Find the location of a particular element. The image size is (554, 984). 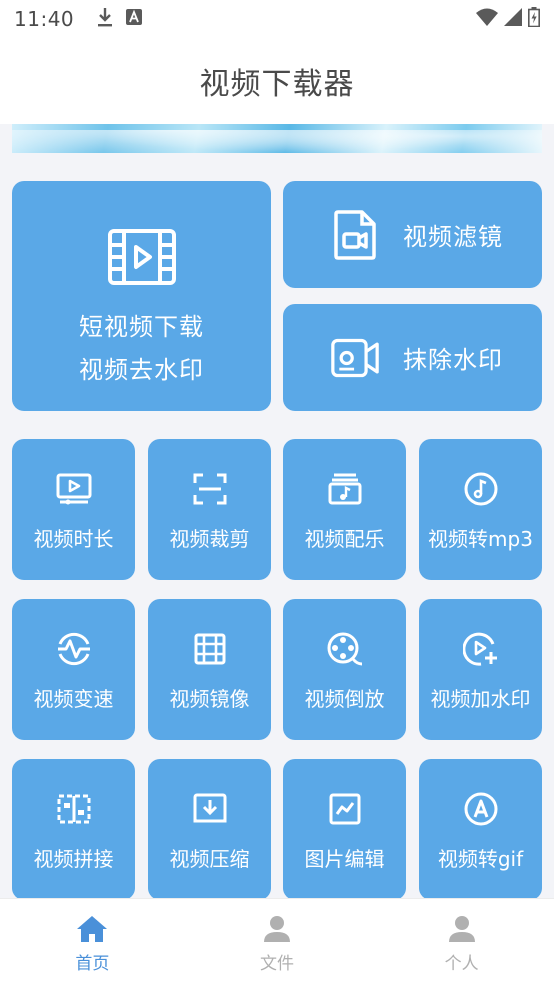

monitor-play-icon is located at coordinates (74, 489).